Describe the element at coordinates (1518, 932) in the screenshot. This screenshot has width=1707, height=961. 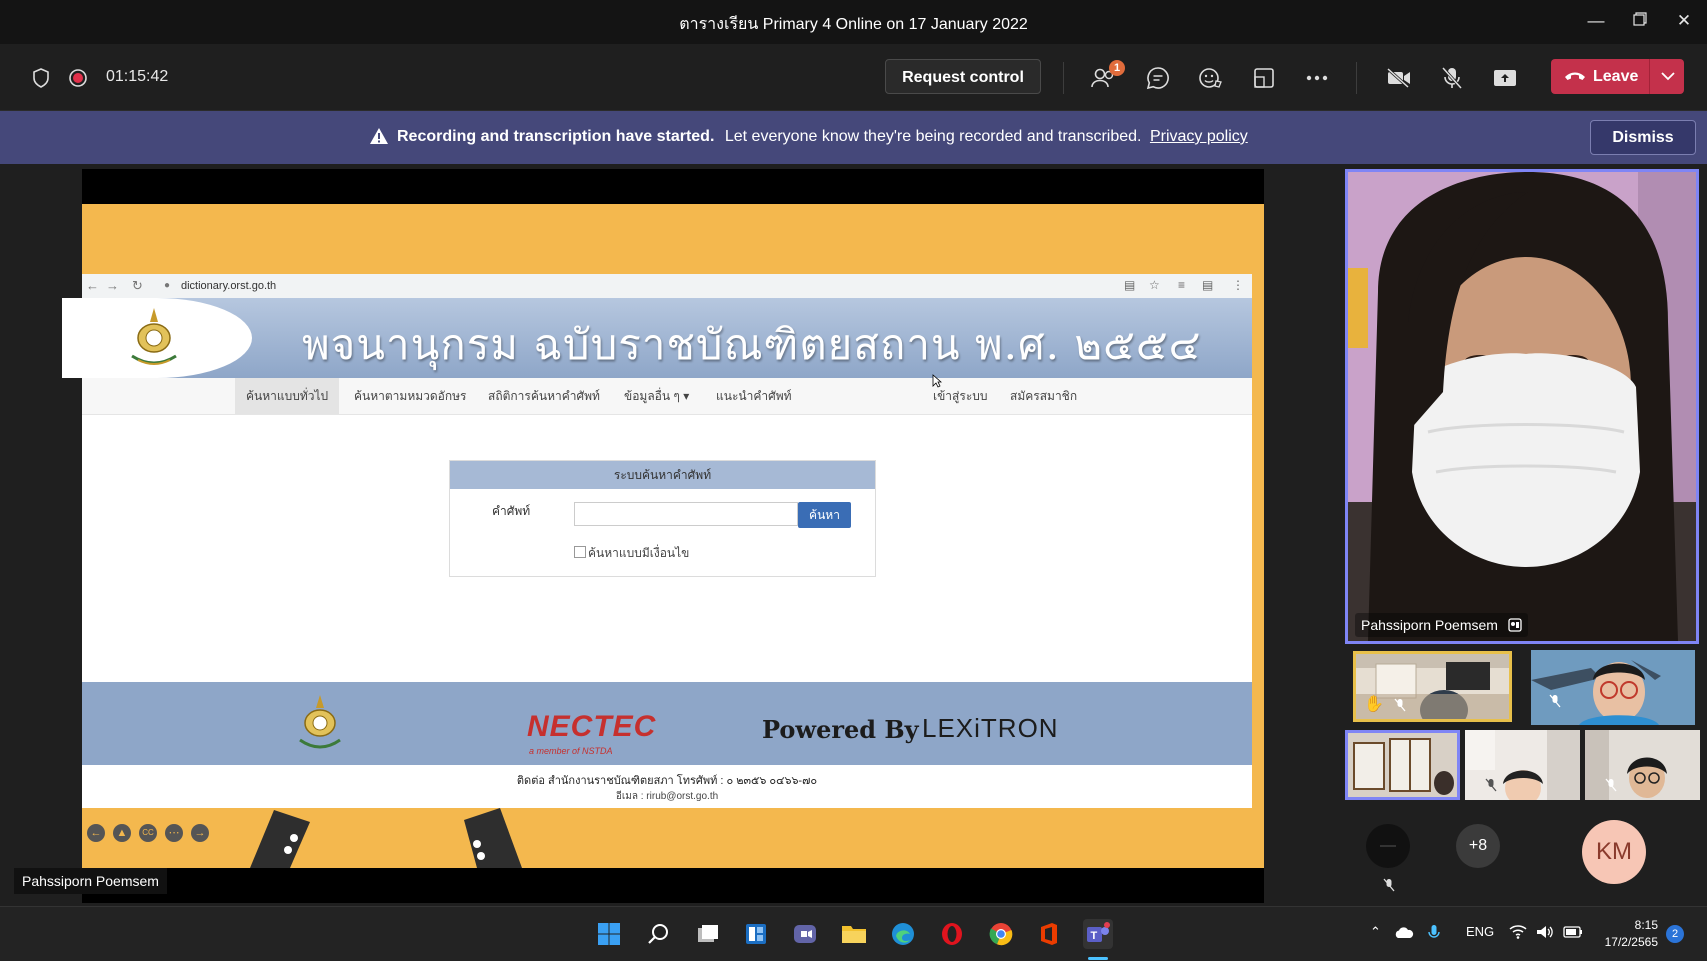
I see `wifi-icon` at that location.